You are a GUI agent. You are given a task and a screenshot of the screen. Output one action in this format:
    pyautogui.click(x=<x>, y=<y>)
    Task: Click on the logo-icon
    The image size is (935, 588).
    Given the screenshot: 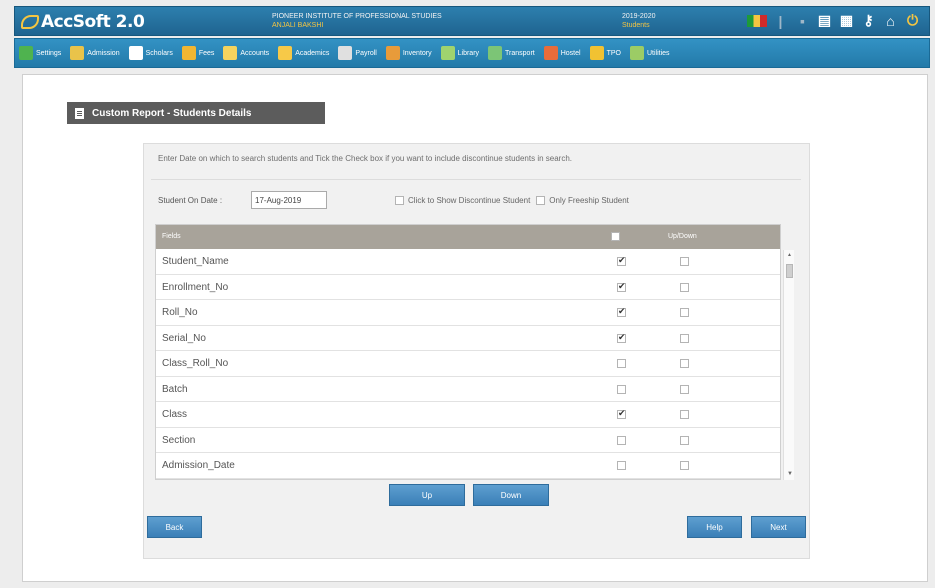 What is the action you would take?
    pyautogui.click(x=30, y=22)
    